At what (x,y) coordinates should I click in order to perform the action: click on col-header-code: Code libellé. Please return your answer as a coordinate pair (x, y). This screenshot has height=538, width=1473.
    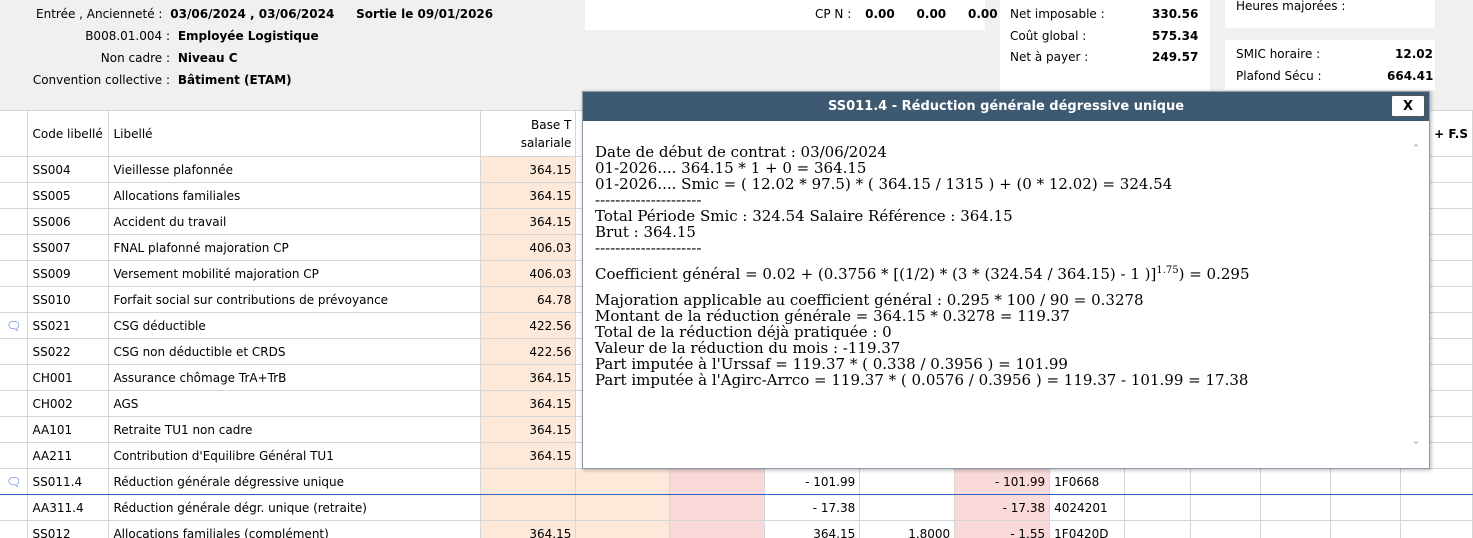
    Looking at the image, I should click on (68, 133).